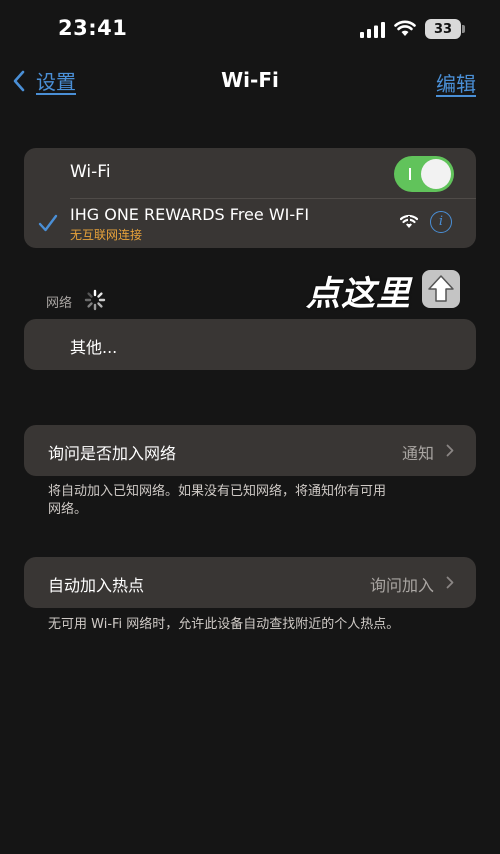 This screenshot has height=854, width=500. I want to click on wifi-toggle, so click(424, 174).